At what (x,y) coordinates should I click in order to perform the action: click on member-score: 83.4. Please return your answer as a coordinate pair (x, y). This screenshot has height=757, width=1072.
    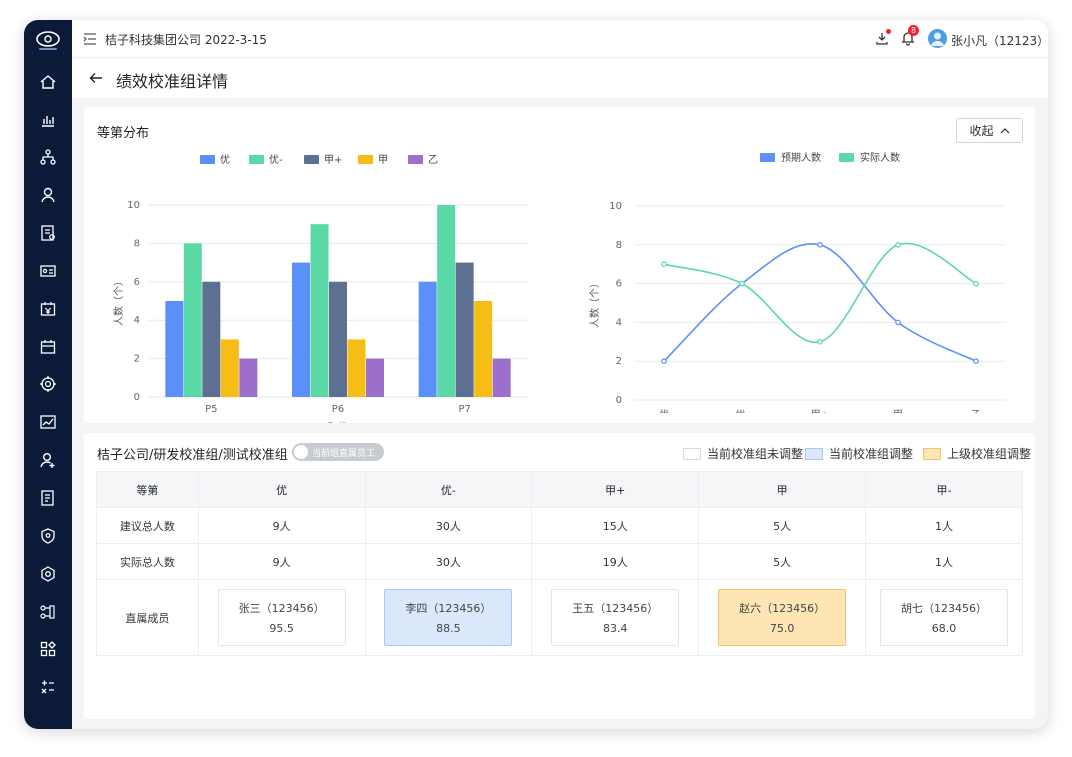
    Looking at the image, I should click on (615, 628).